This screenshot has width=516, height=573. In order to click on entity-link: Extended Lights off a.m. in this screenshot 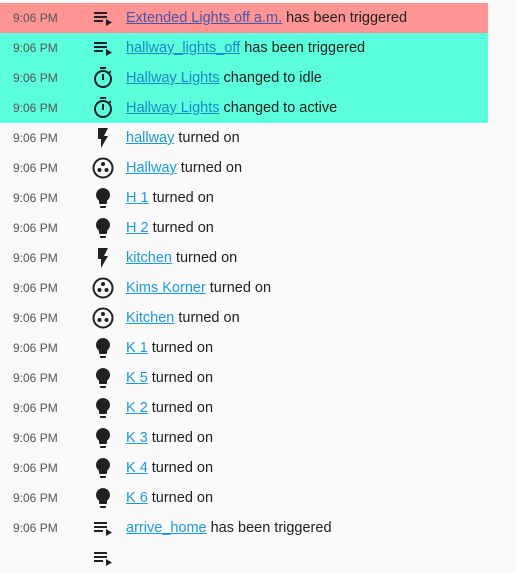, I will do `click(204, 18)`.